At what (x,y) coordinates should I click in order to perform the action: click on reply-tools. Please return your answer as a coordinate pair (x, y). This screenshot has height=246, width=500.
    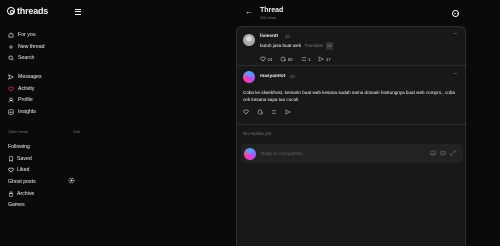
    Looking at the image, I should click on (443, 153).